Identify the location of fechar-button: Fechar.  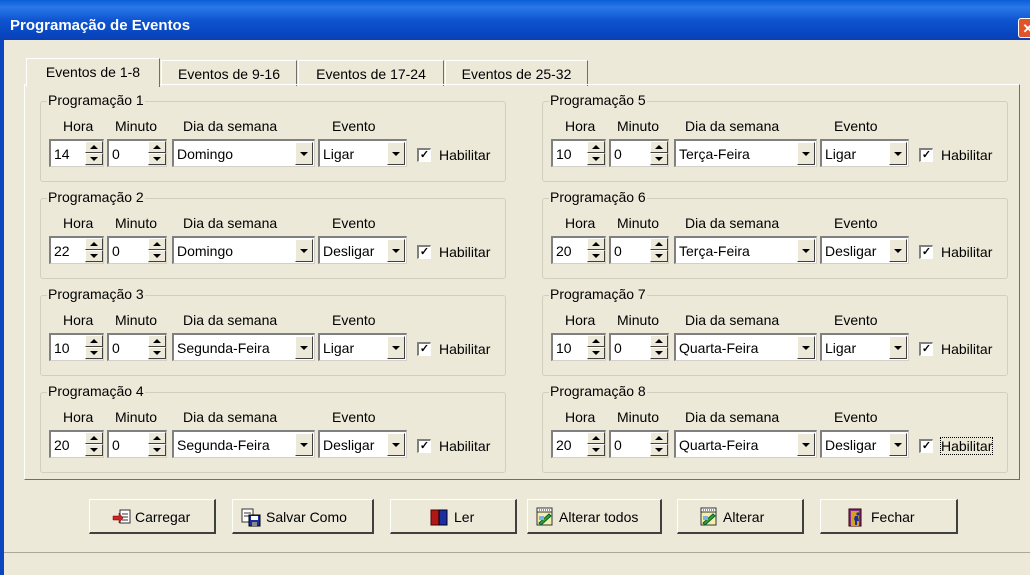
(889, 516).